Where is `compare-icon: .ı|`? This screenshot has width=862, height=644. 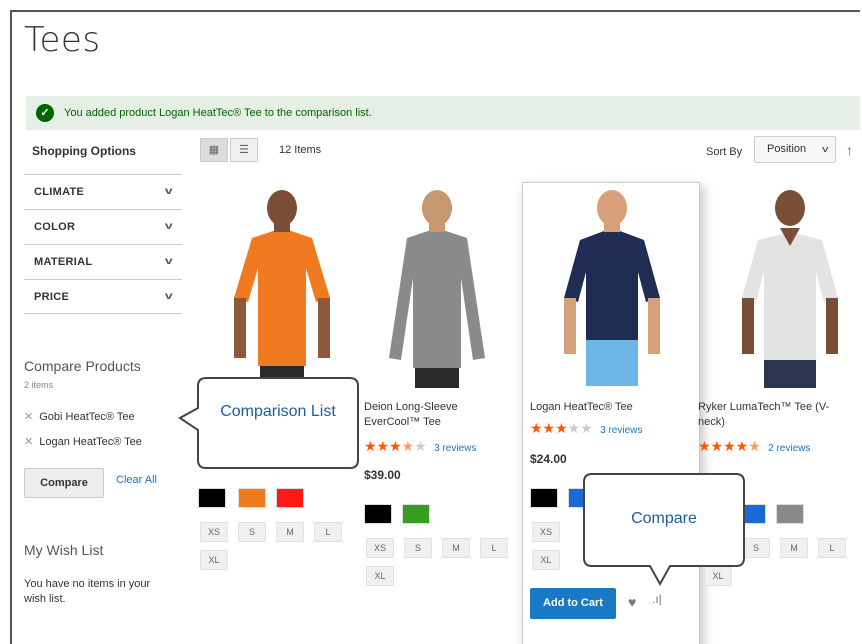 compare-icon: .ı| is located at coordinates (657, 599).